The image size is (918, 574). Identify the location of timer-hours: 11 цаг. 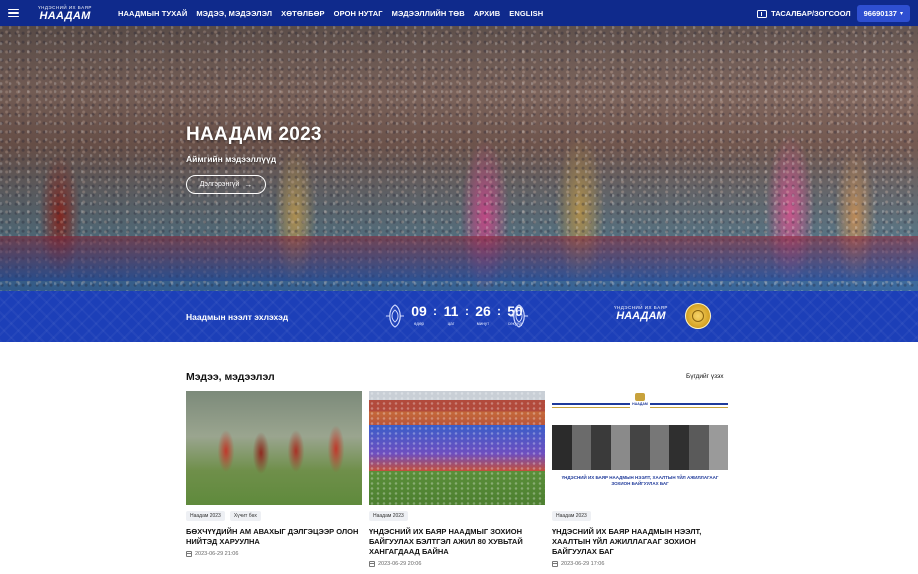
(451, 315).